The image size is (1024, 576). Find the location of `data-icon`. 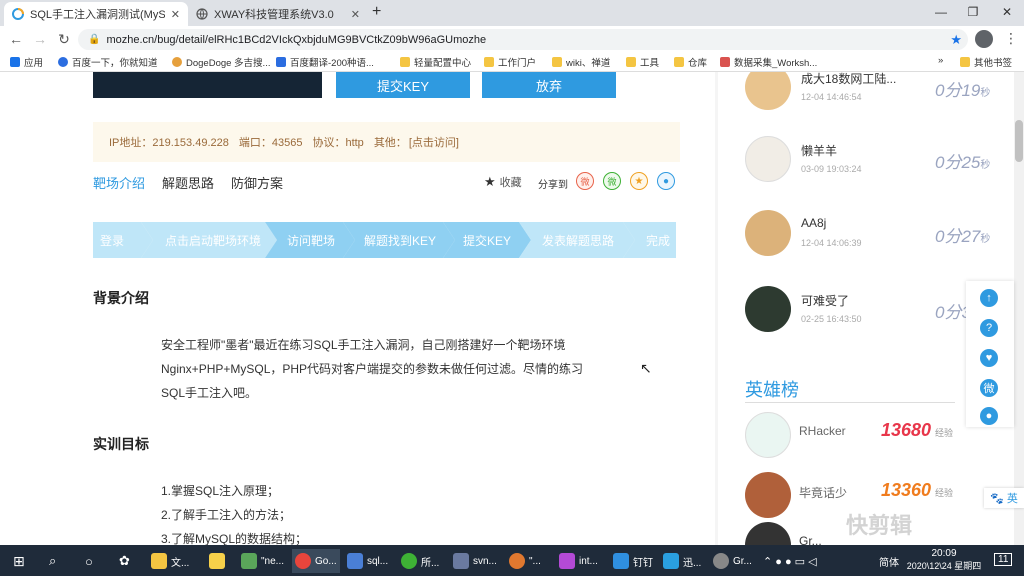

data-icon is located at coordinates (725, 62).